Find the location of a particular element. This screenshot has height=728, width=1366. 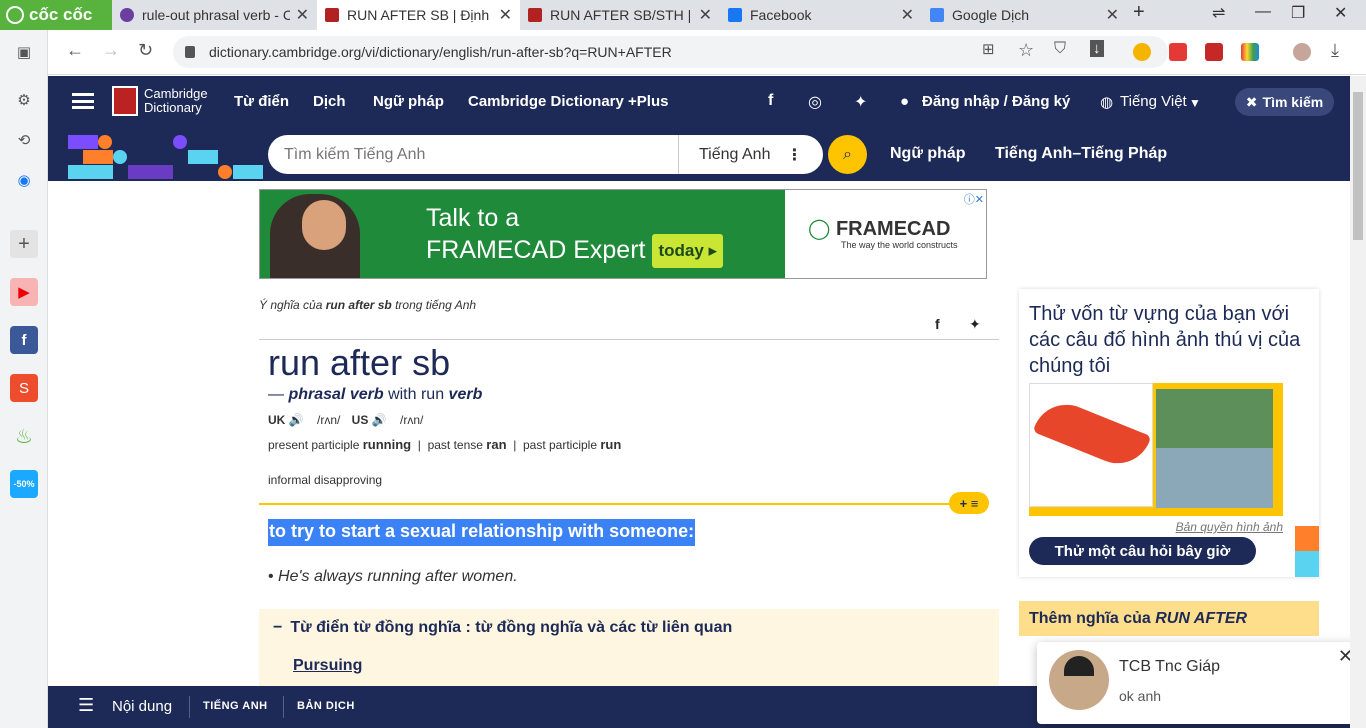

maximize-icon: ❐ is located at coordinates (1298, 13).